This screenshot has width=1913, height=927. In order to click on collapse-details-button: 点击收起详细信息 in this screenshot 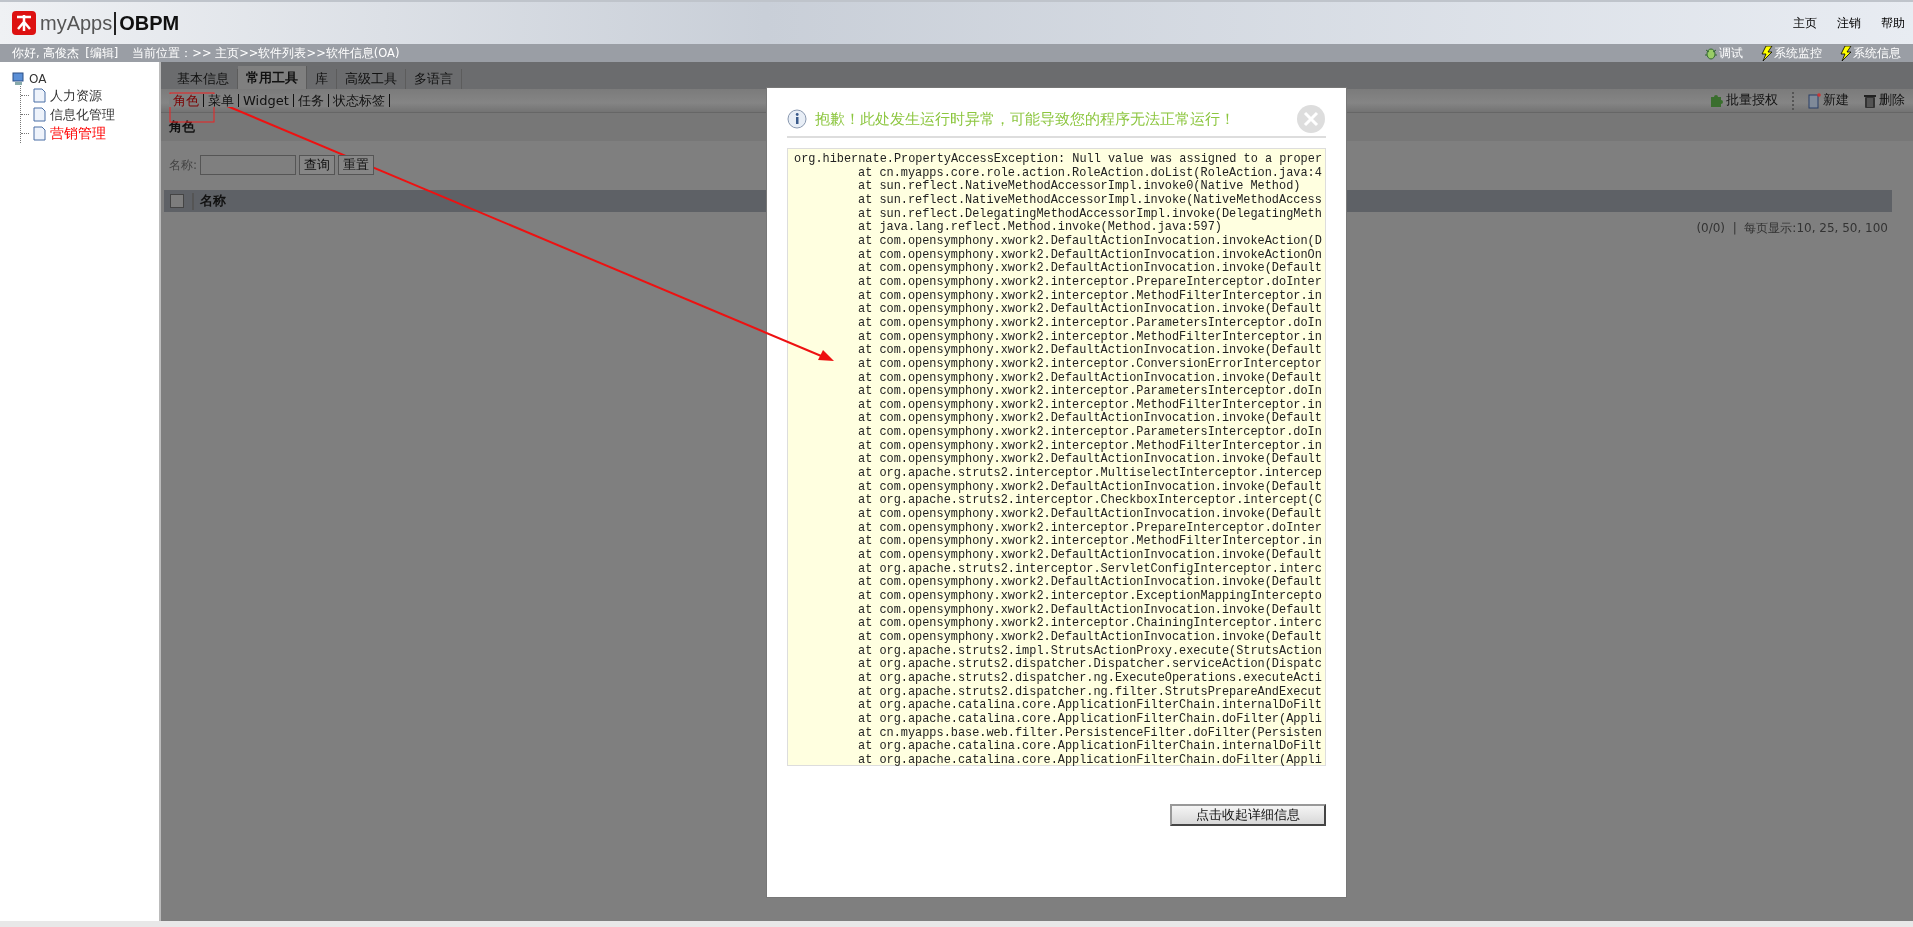, I will do `click(1248, 815)`.